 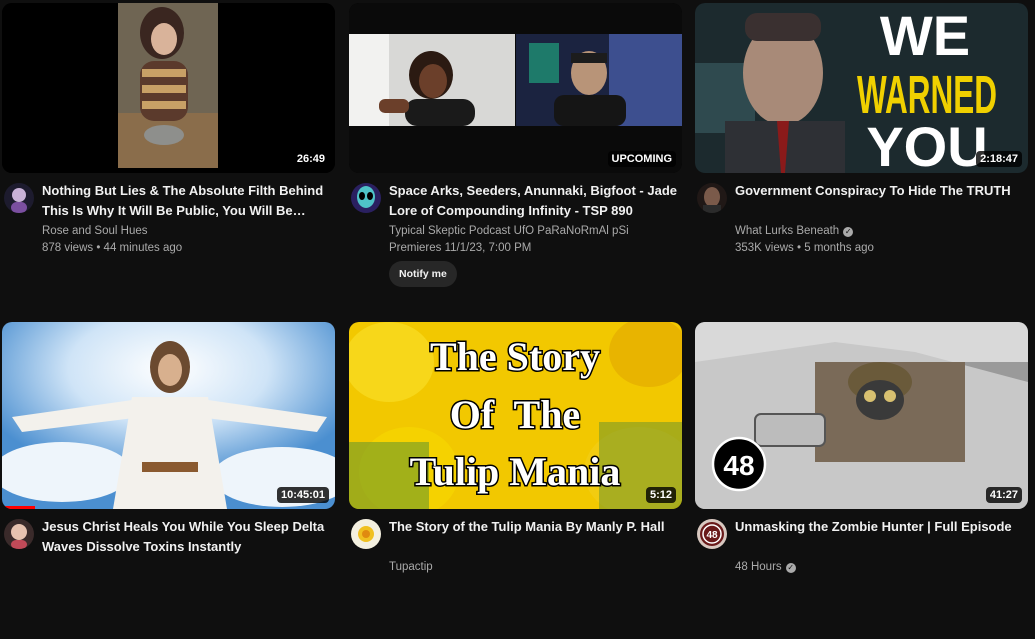 What do you see at coordinates (794, 231) in the screenshot?
I see `channel-name: What Lurks Beneath ✓` at bounding box center [794, 231].